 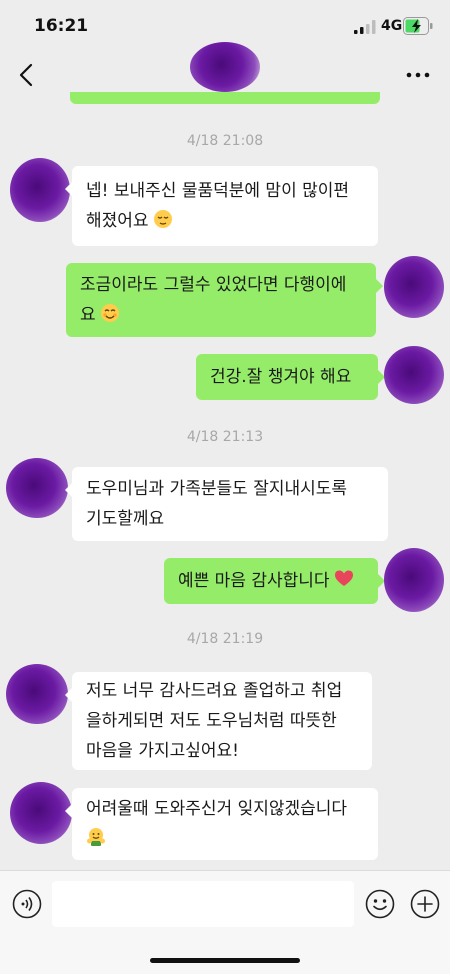 I want to click on message-line: 을하게되면 저도 도우님처럼 따뜻한, so click(x=211, y=721).